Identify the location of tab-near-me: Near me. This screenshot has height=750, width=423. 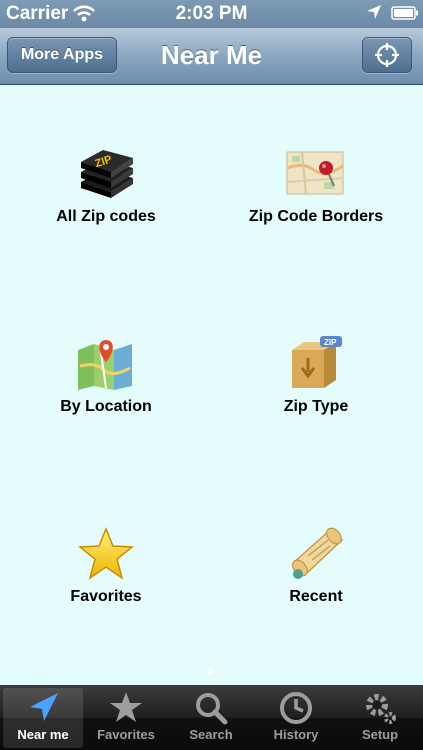
(43, 718).